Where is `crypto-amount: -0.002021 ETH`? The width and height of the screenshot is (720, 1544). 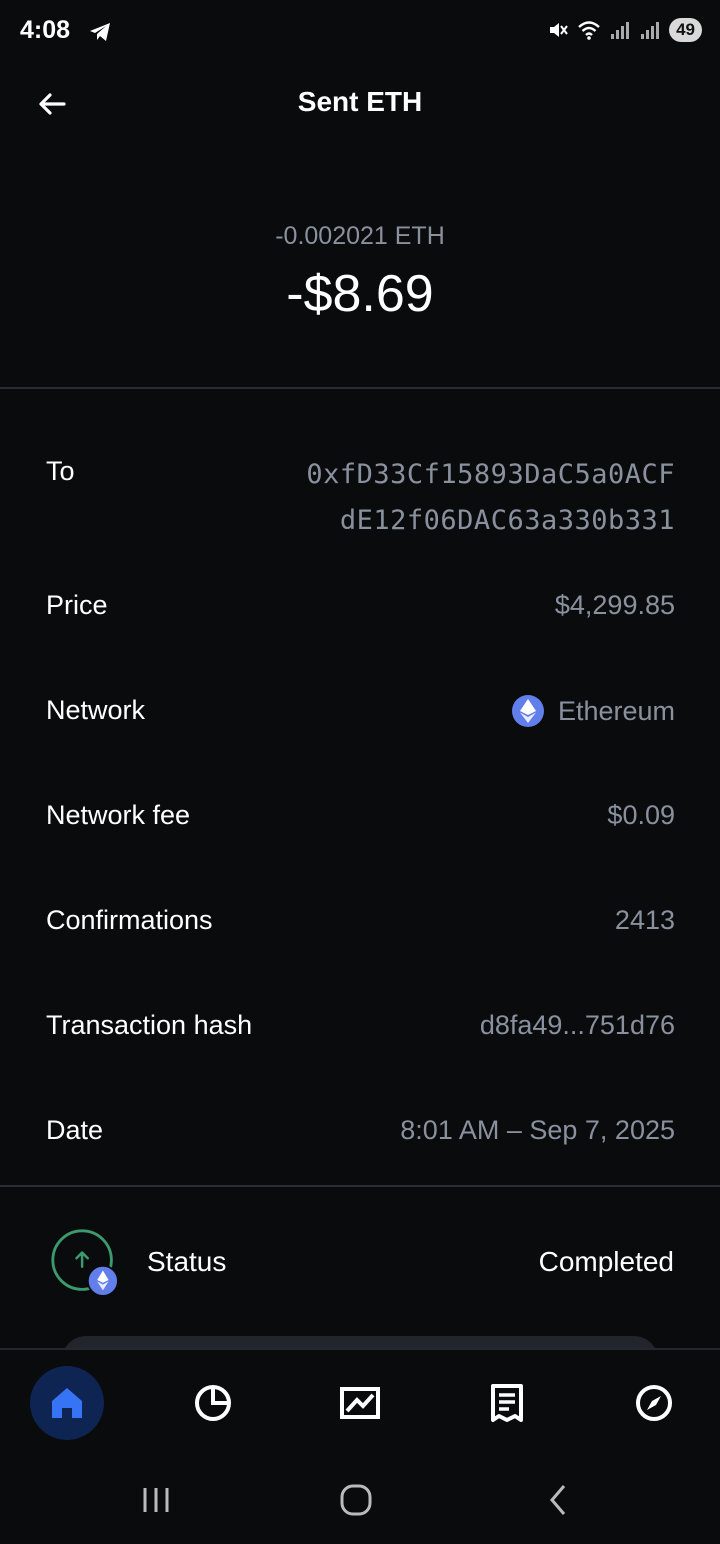
crypto-amount: -0.002021 ETH is located at coordinates (360, 236).